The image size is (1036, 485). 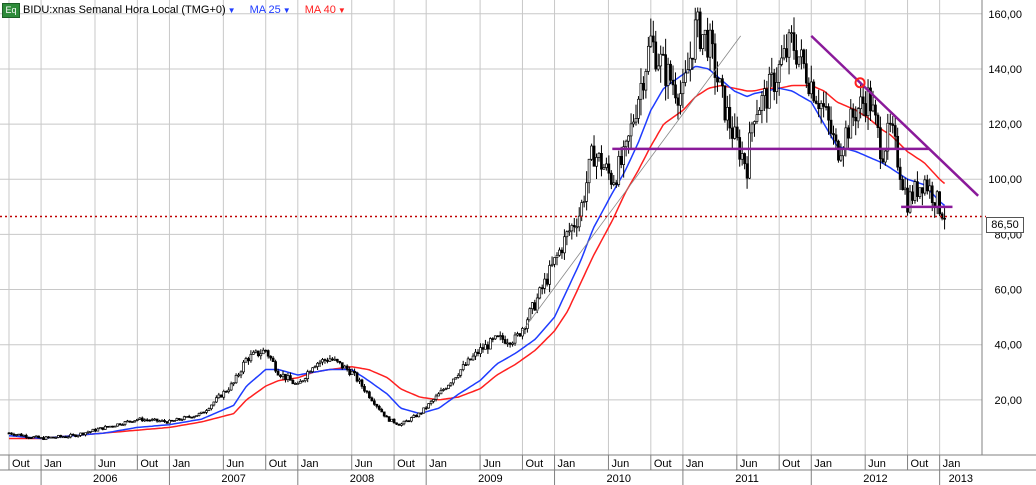 I want to click on ma25-dropdown-icon: ▼, so click(x=287, y=10).